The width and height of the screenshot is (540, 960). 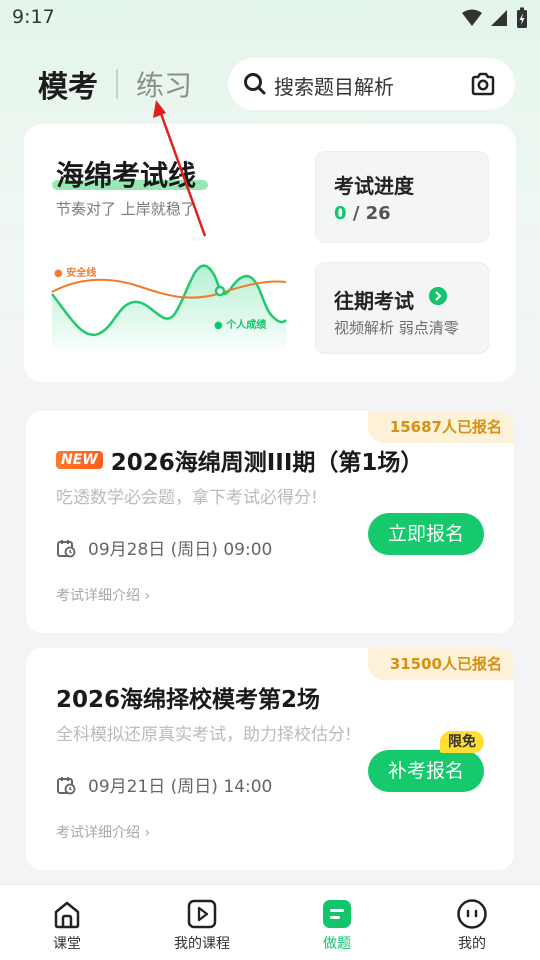 I want to click on safe-line-label: ● 安全线, so click(x=75, y=273).